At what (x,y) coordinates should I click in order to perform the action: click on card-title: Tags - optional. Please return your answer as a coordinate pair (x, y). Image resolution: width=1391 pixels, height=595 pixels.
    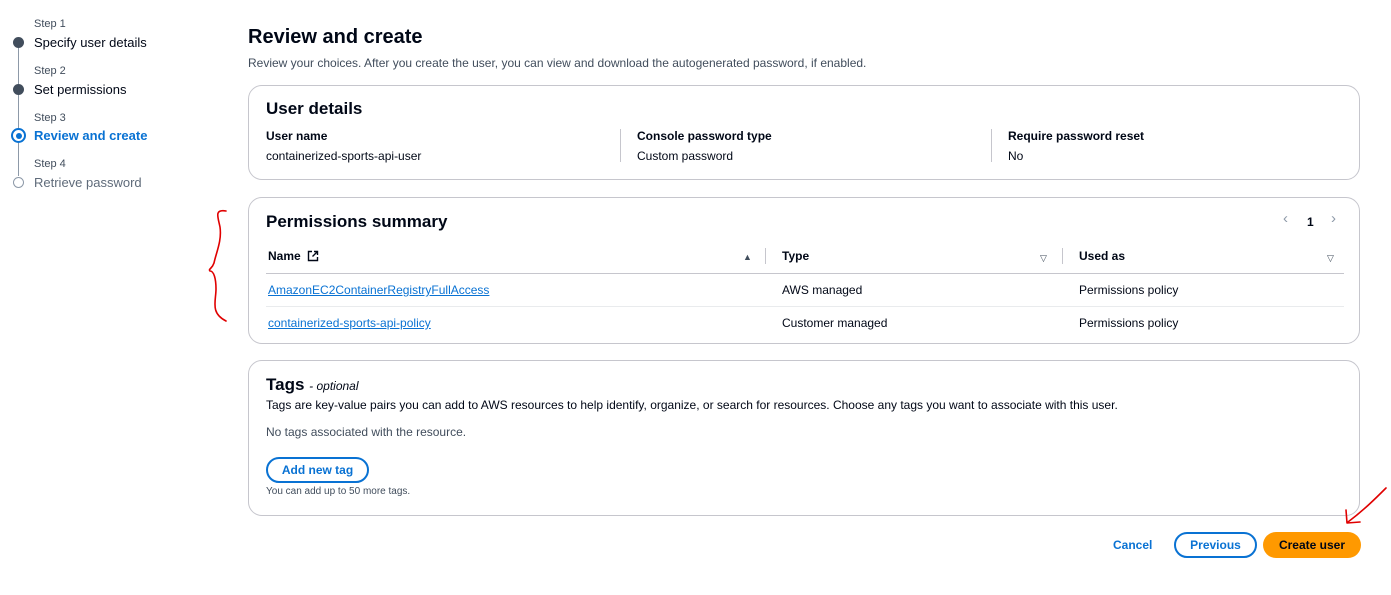
    Looking at the image, I should click on (312, 385).